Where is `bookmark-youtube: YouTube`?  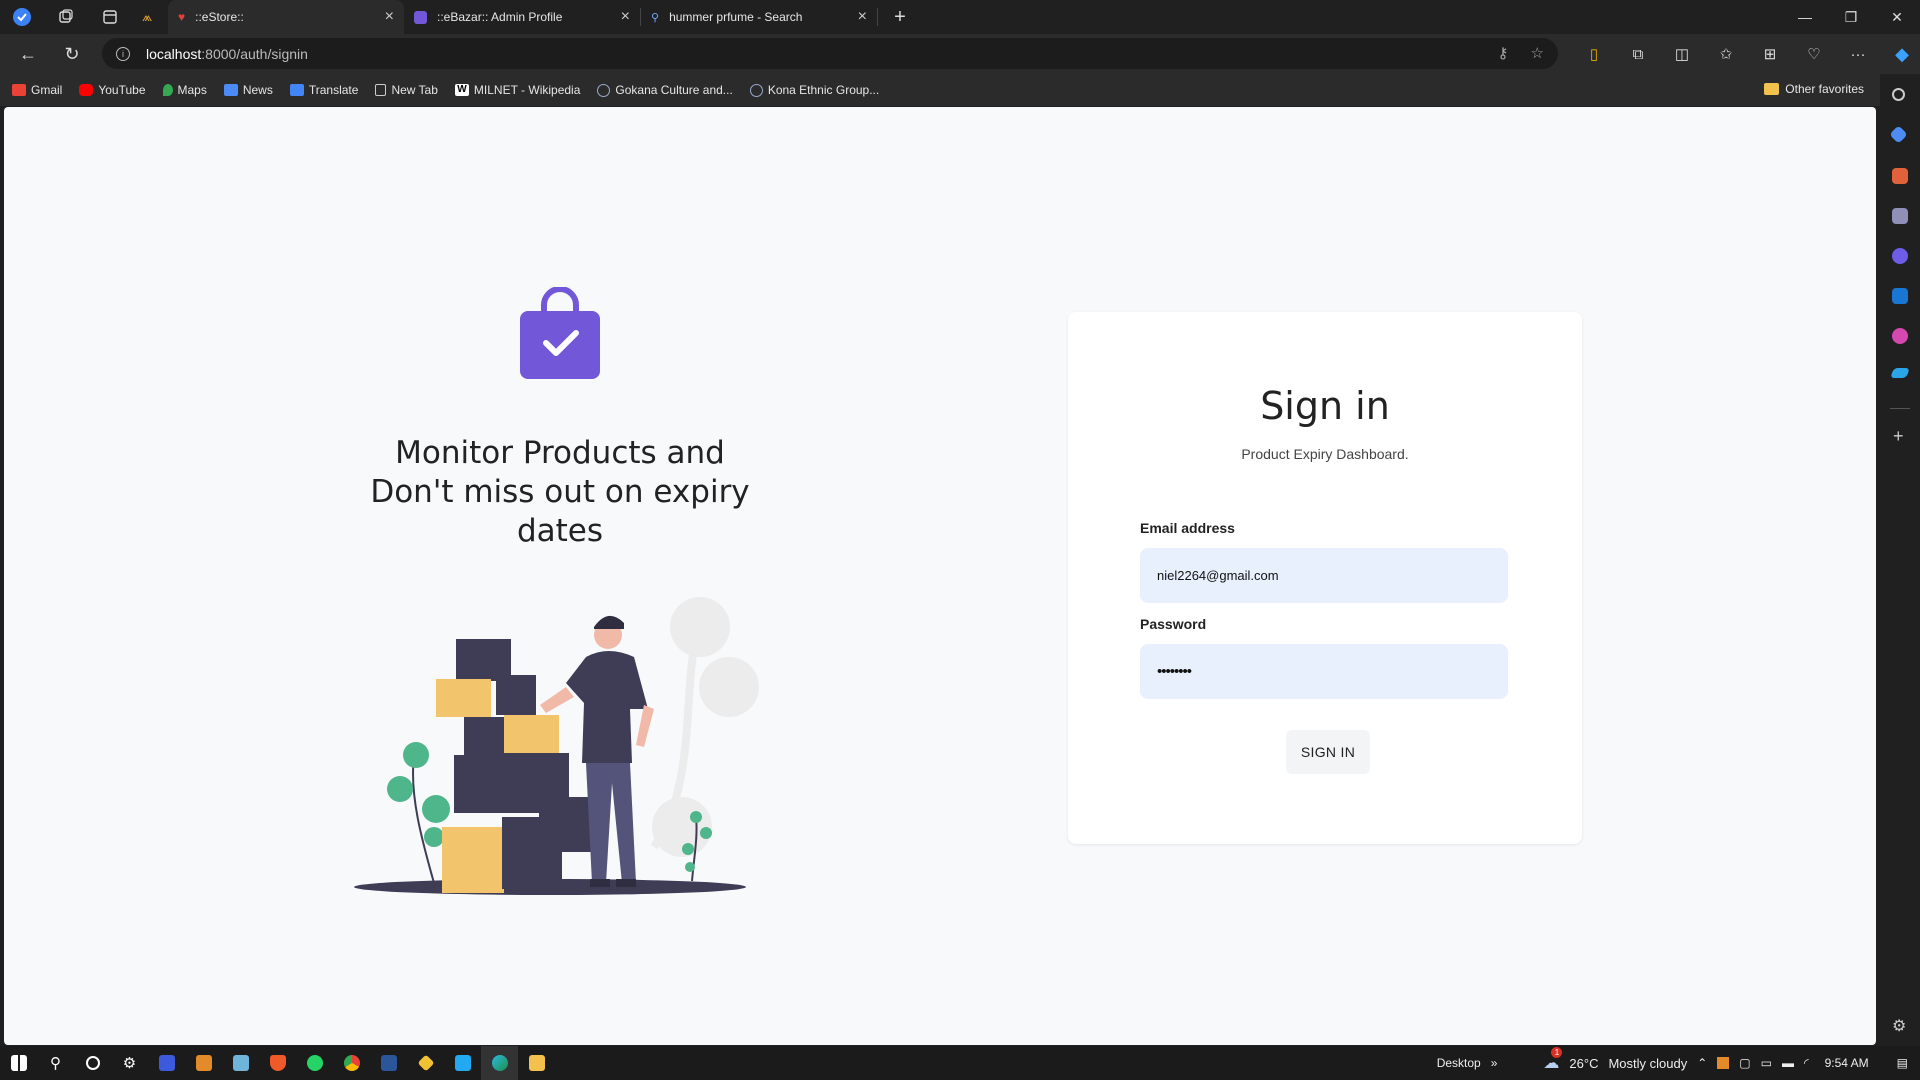 bookmark-youtube: YouTube is located at coordinates (112, 90).